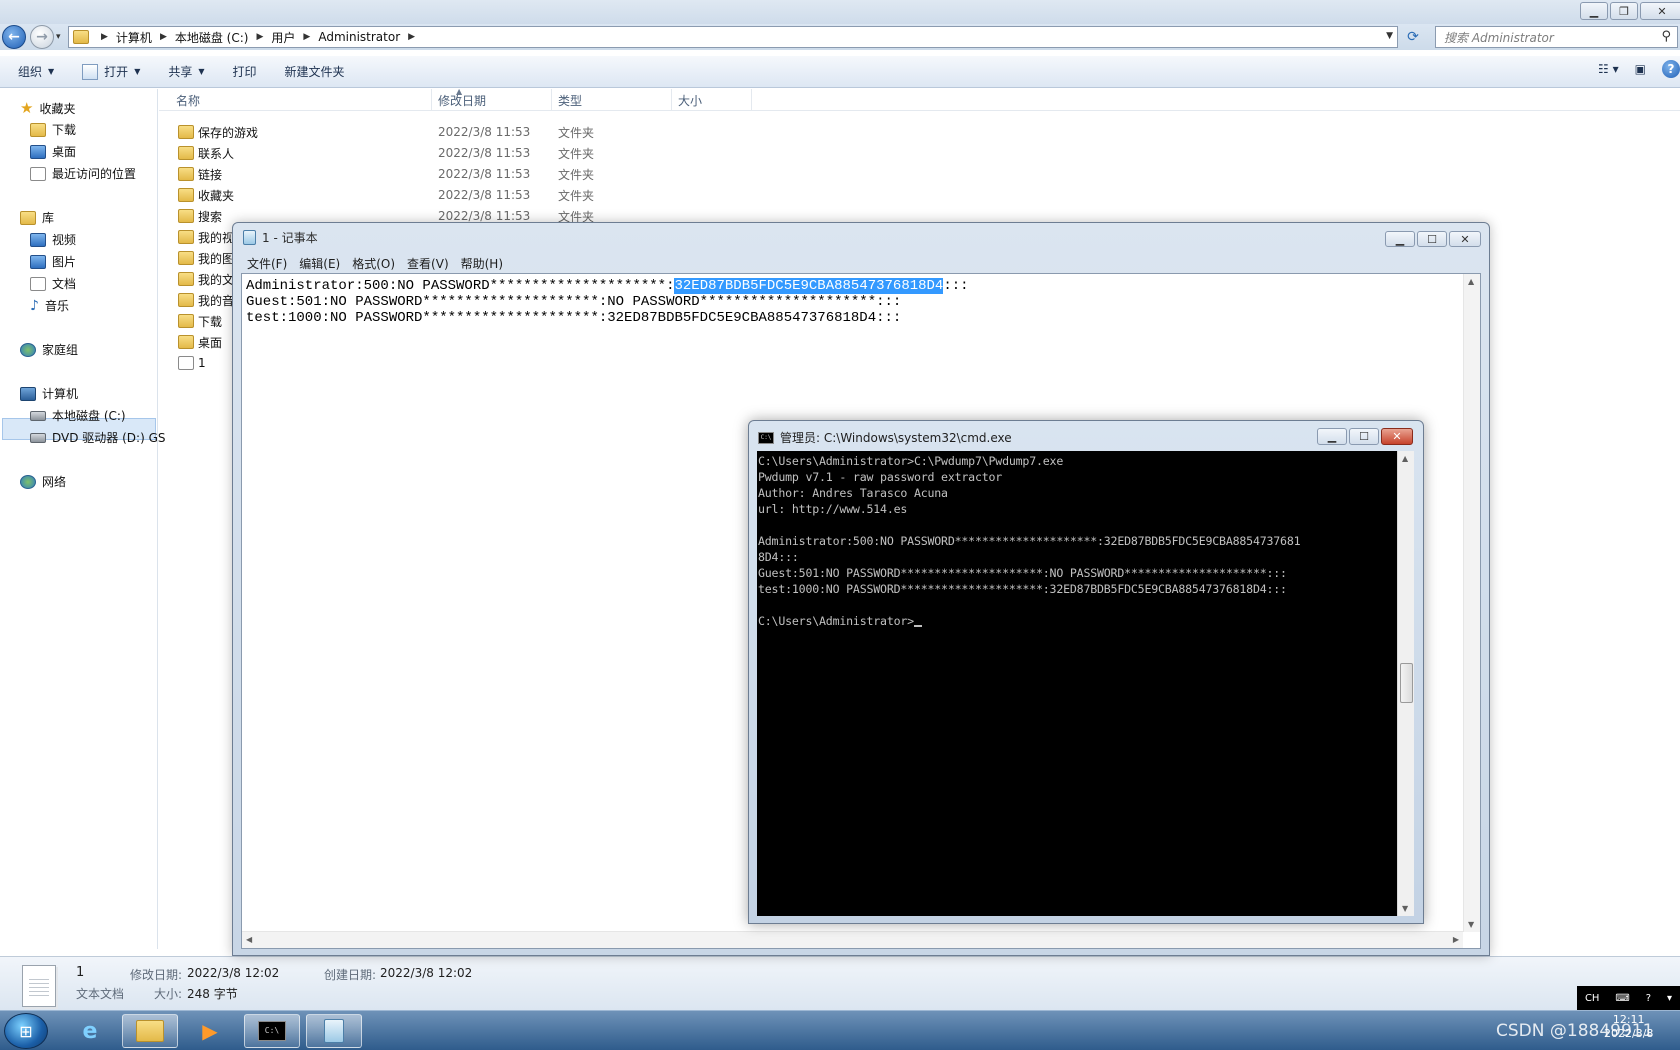 The width and height of the screenshot is (1680, 1050). Describe the element at coordinates (1456, 939) in the screenshot. I see `scroll-right-icon: ▶` at that location.